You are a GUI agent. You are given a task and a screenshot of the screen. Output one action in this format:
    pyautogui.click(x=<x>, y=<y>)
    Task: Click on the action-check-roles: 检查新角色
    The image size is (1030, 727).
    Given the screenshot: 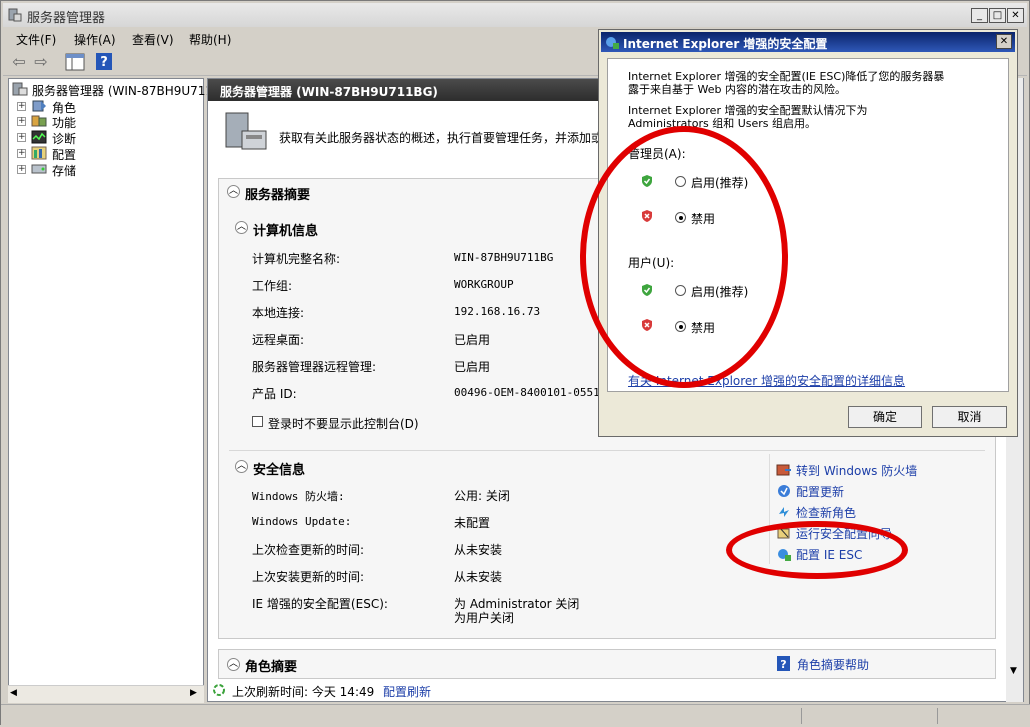 What is the action you would take?
    pyautogui.click(x=881, y=512)
    